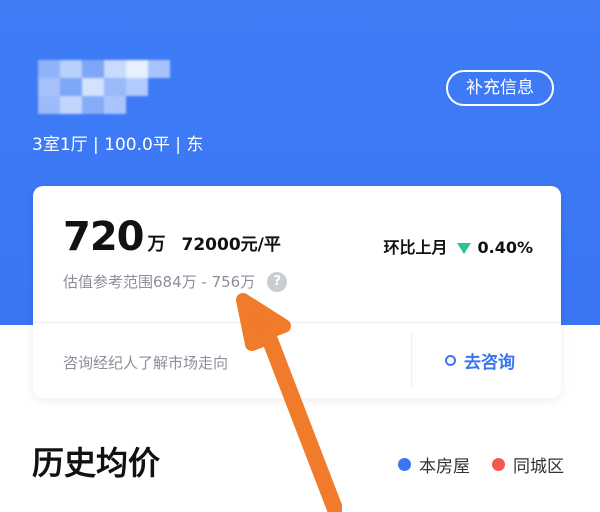  Describe the element at coordinates (231, 245) in the screenshot. I see `unit-price: 72000元/平` at that location.